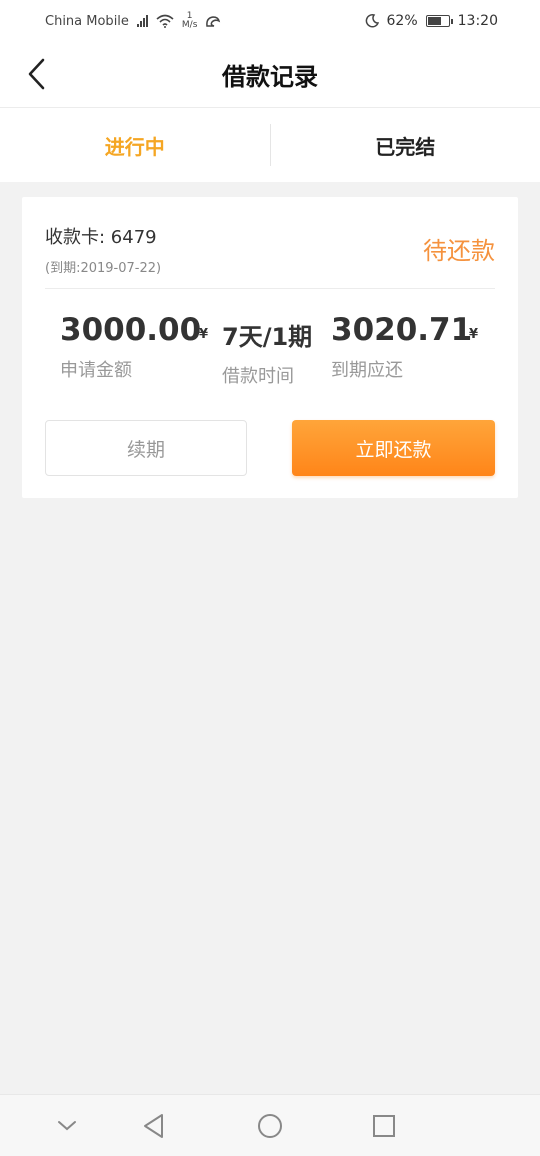 The height and width of the screenshot is (1156, 540). I want to click on moon-icon, so click(372, 21).